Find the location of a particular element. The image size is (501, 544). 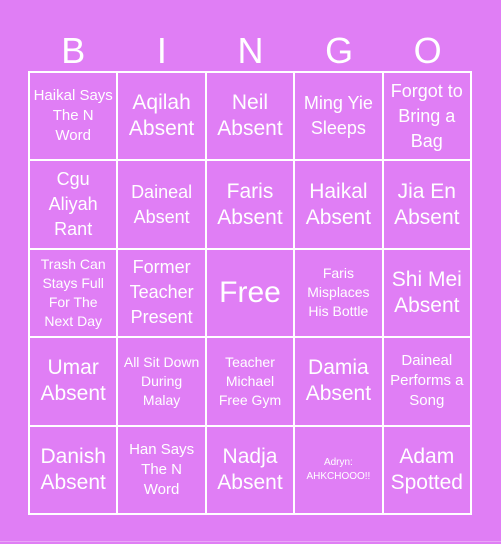

cell-text: Haikal Says The N Word is located at coordinates (73, 116).